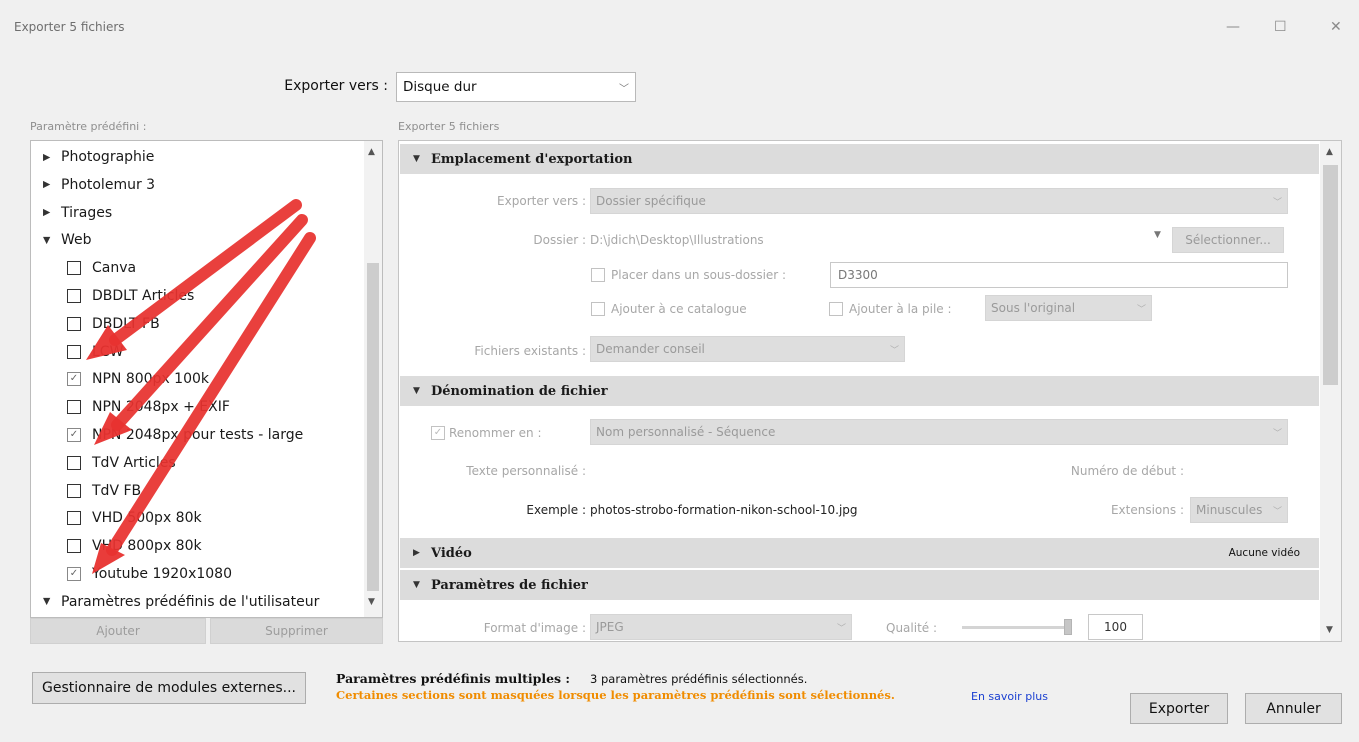 The image size is (1359, 742). What do you see at coordinates (138, 379) in the screenshot?
I see `preset-item: ✓ NPN 800px 100k` at bounding box center [138, 379].